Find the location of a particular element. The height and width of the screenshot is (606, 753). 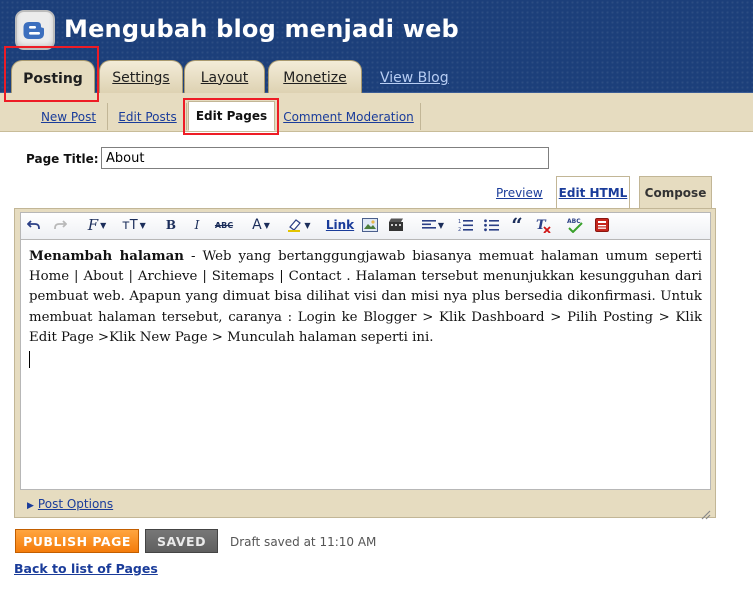

blockquote-icon: “ is located at coordinates (517, 225).